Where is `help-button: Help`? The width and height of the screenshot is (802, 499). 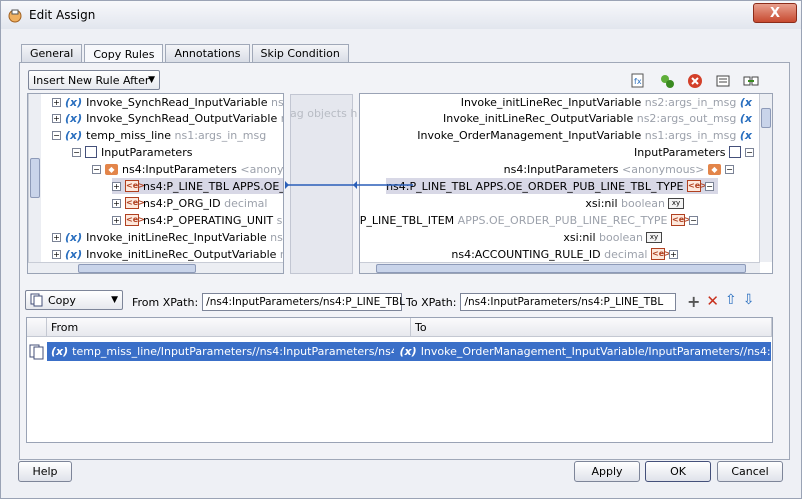 help-button: Help is located at coordinates (45, 471).